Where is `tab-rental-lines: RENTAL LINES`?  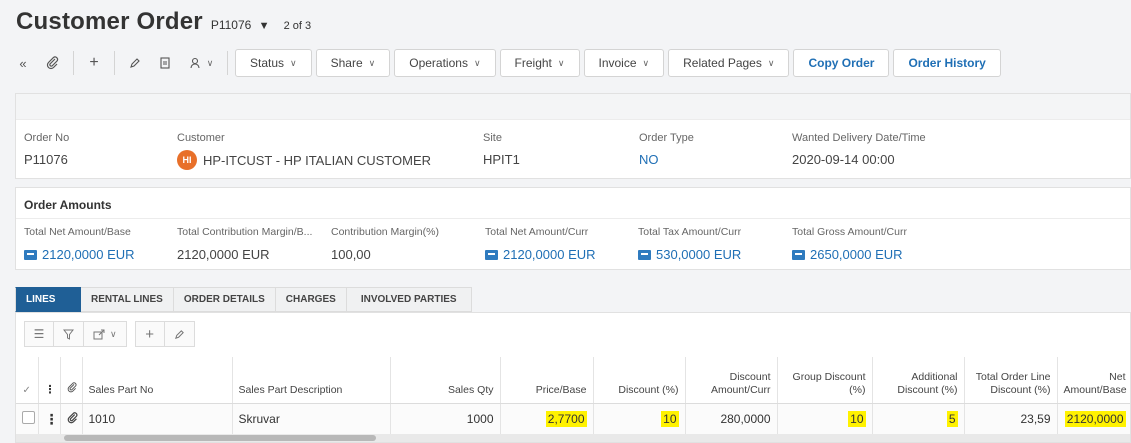
tab-rental-lines: RENTAL LINES is located at coordinates (127, 299).